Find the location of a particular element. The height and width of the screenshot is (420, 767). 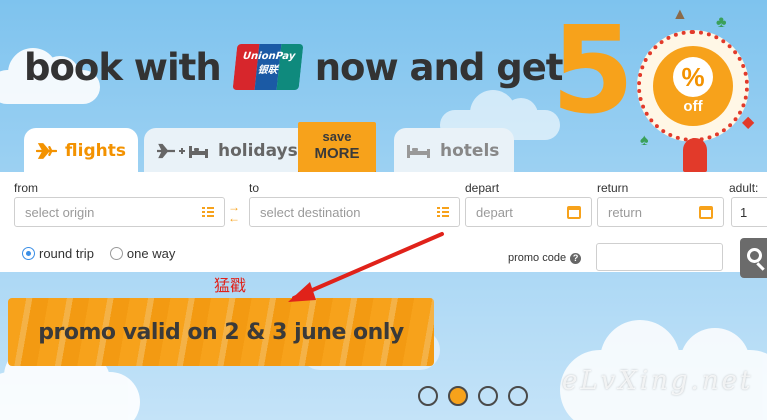

ornament-icon: ◆ is located at coordinates (748, 122).